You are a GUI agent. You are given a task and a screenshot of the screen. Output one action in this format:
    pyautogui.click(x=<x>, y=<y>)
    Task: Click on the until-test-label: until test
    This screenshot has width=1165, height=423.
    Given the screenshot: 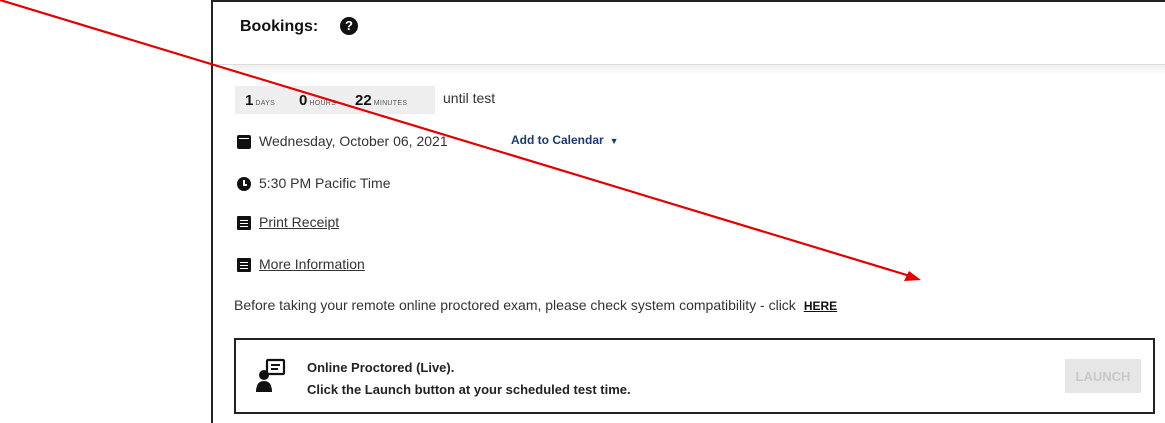 What is the action you would take?
    pyautogui.click(x=469, y=98)
    